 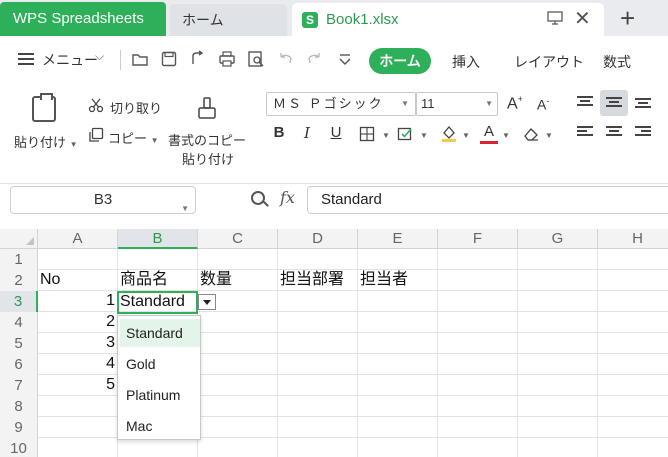 What do you see at coordinates (78, 301) in the screenshot?
I see `cell-a3: 1` at bounding box center [78, 301].